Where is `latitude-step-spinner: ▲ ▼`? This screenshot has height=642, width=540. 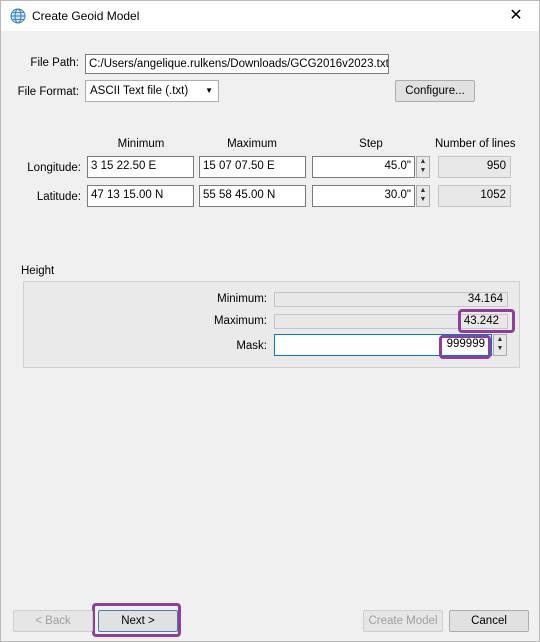
latitude-step-spinner: ▲ ▼ is located at coordinates (423, 196).